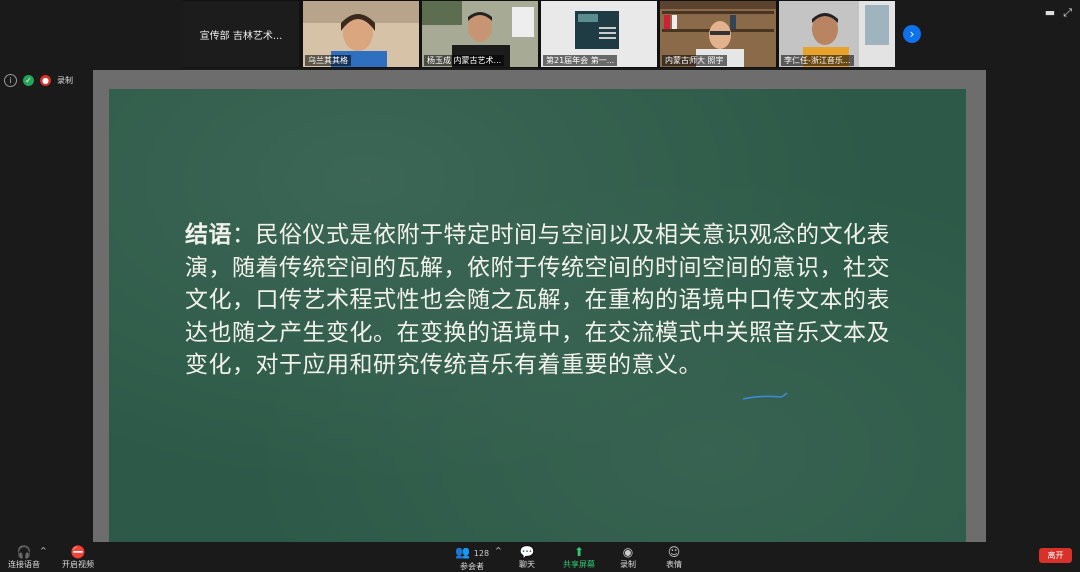  What do you see at coordinates (1050, 13) in the screenshot?
I see `minimize-icon: ▬` at bounding box center [1050, 13].